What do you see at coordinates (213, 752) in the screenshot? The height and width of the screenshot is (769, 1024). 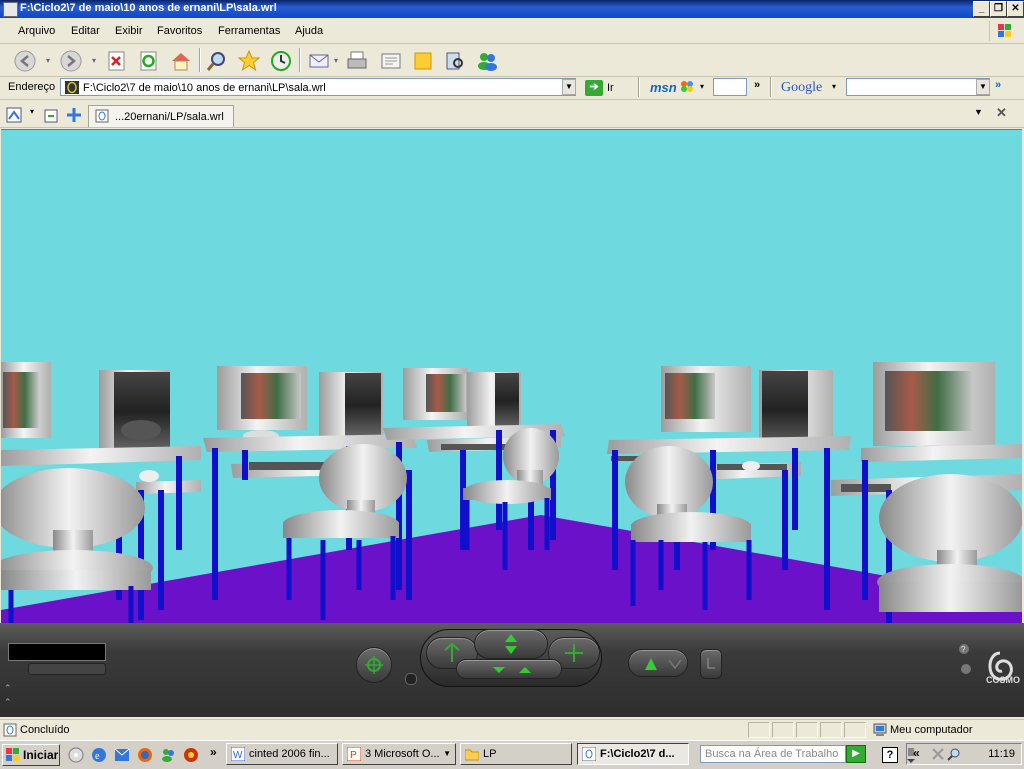 I see `quicklaunch-more-icon: »` at bounding box center [213, 752].